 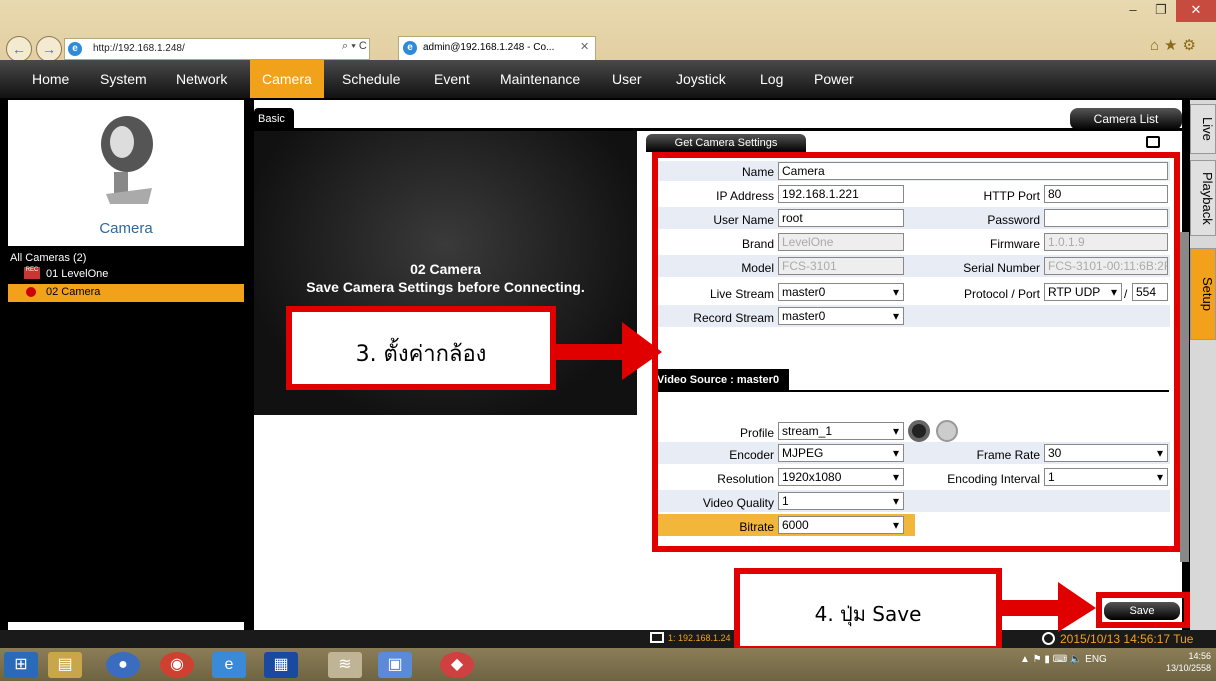 What do you see at coordinates (1133, 11) in the screenshot?
I see `minimize-button: –` at bounding box center [1133, 11].